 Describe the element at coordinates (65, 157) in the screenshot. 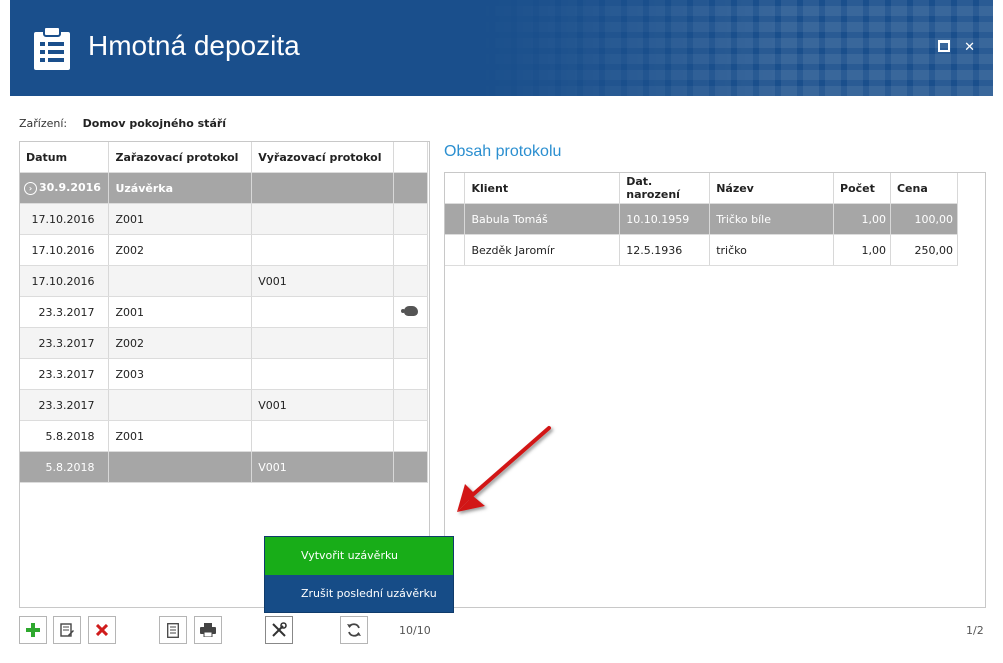

I see `column-header-date: Datum` at that location.